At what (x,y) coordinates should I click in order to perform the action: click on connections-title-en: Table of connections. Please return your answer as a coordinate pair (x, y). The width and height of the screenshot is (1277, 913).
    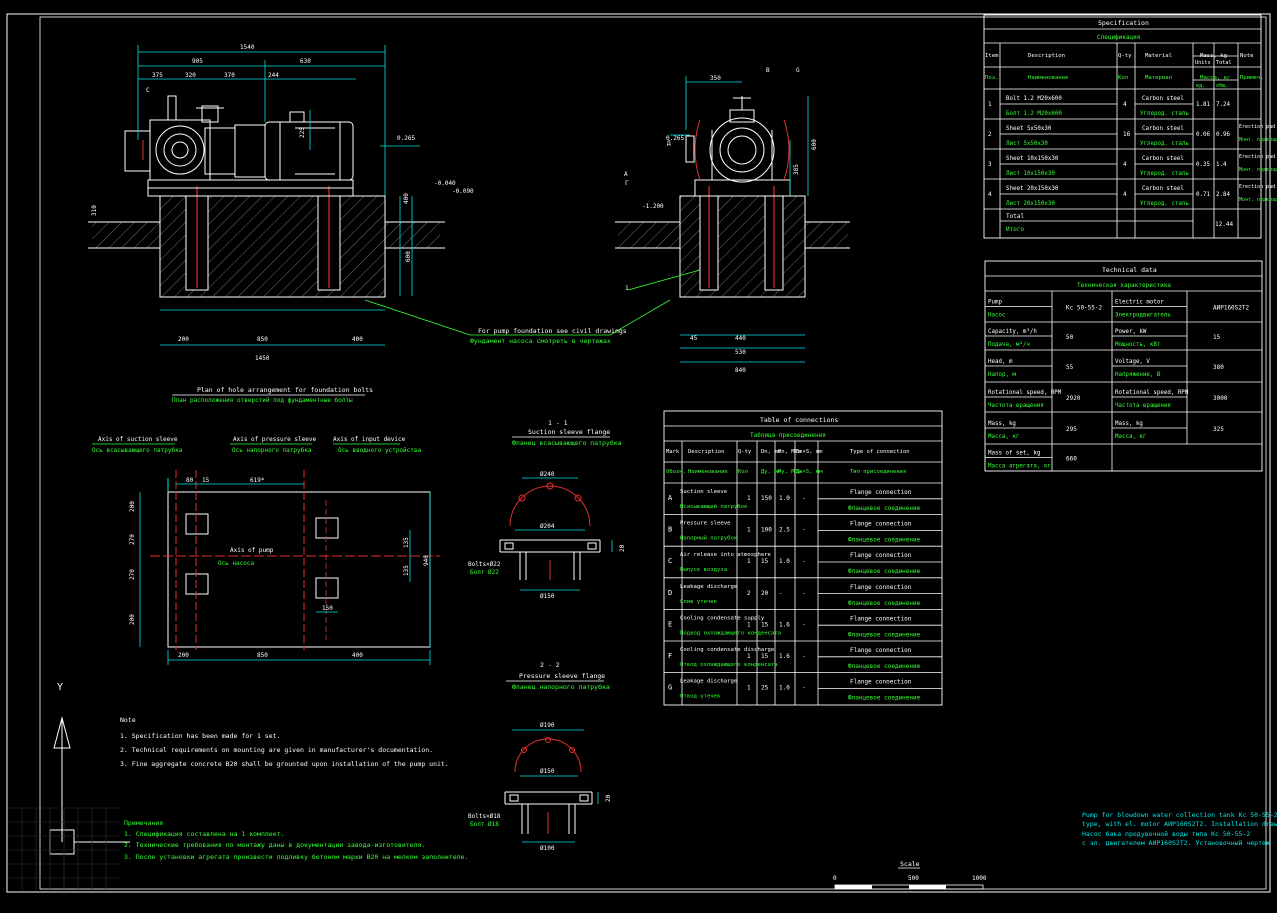
    Looking at the image, I should click on (799, 420).